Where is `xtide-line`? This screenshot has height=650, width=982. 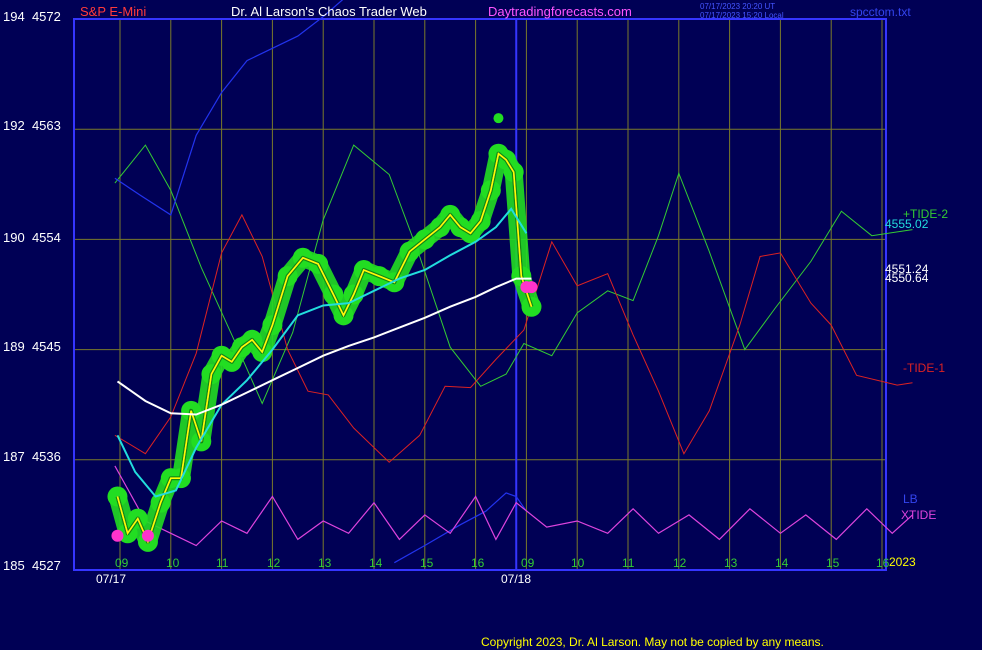
xtide-line is located at coordinates (513, 506).